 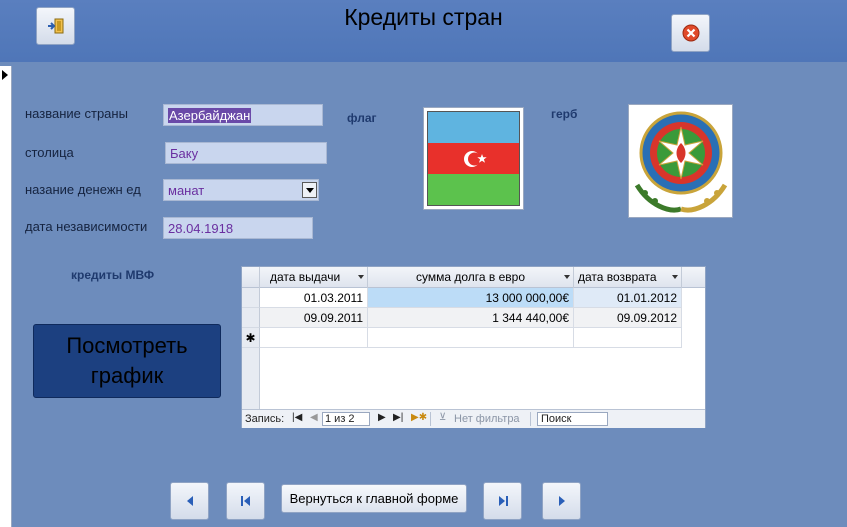 What do you see at coordinates (423, 31) in the screenshot?
I see `form-header: Кредиты стран` at bounding box center [423, 31].